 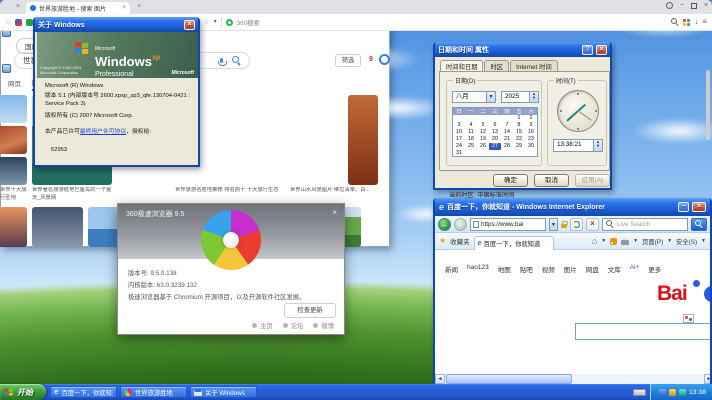 What do you see at coordinates (592, 180) in the screenshot?
I see `apply-button: 应用(A)` at bounding box center [592, 180].